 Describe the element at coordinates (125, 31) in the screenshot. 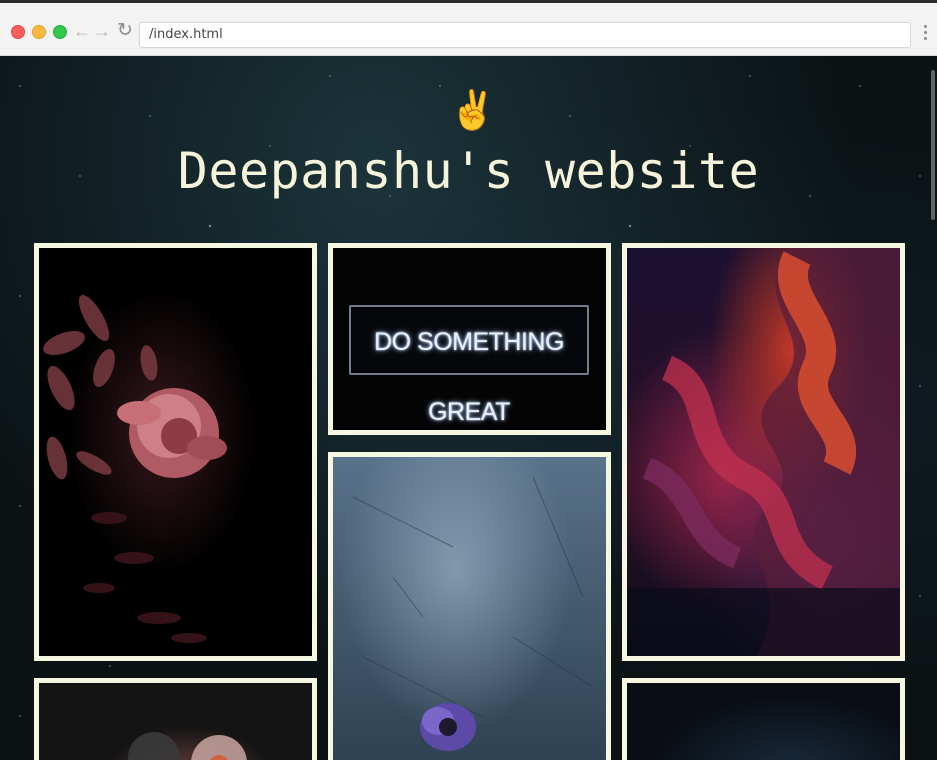

I see `reload-icon: ↻` at that location.